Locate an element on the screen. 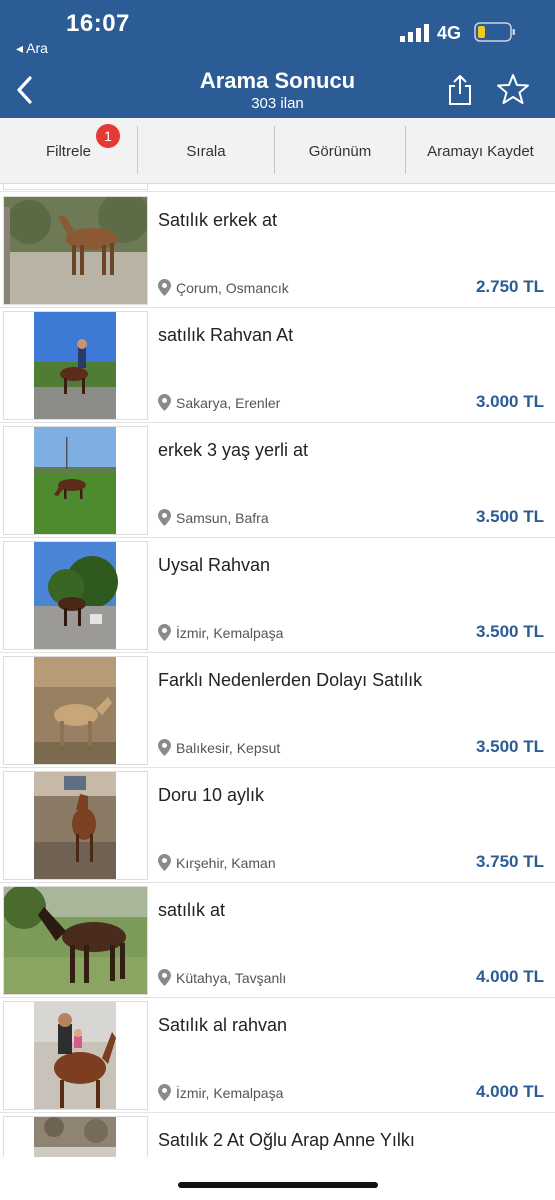  listing-location: Kütahya, Tavşanlı is located at coordinates (222, 977).